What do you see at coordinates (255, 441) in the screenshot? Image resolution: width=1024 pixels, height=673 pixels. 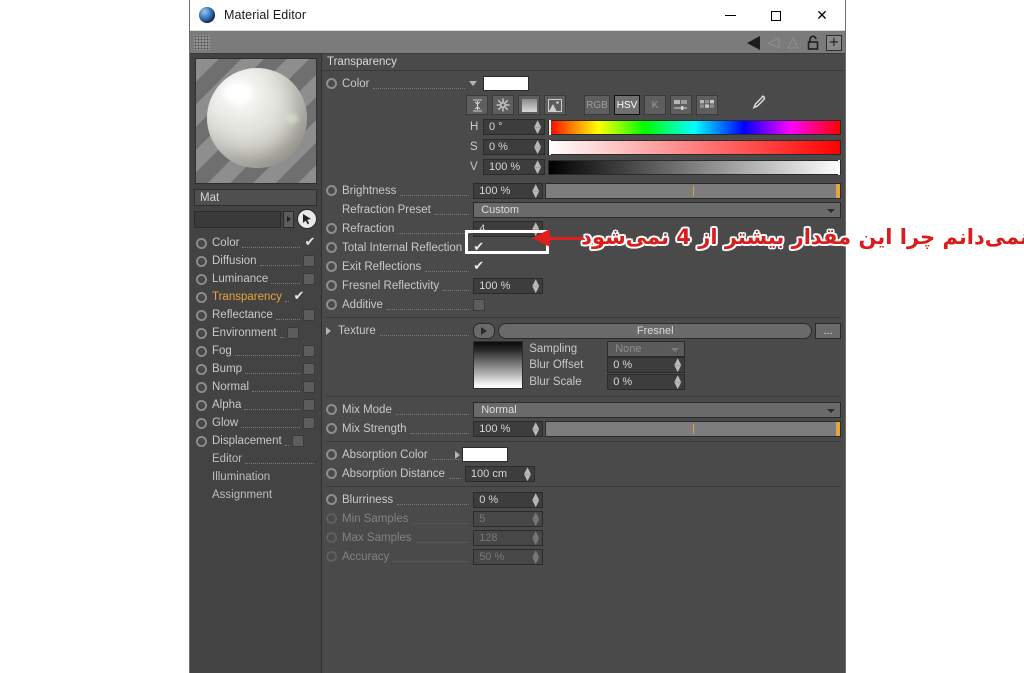 I see `channel-displacement: Displacement` at bounding box center [255, 441].